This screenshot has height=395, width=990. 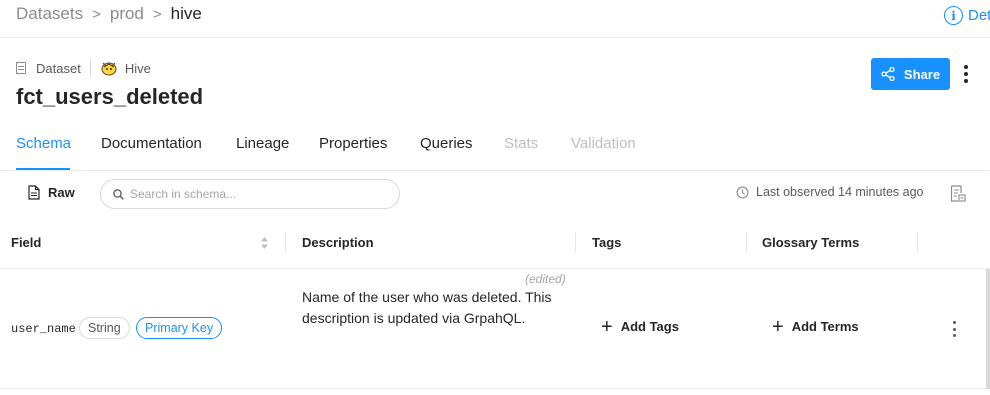 What do you see at coordinates (264, 243) in the screenshot?
I see `sort-icon` at bounding box center [264, 243].